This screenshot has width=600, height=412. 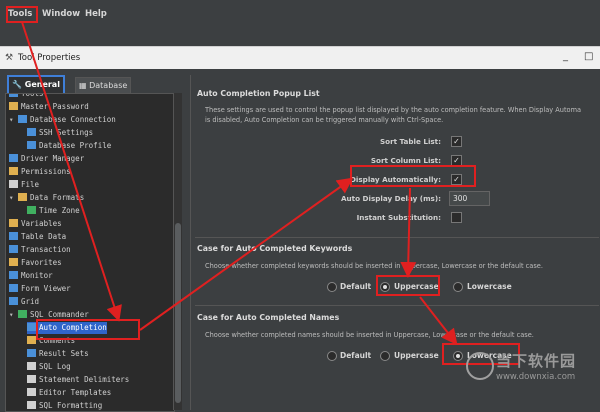 I want to click on tree-item: Variables, so click(x=35, y=224).